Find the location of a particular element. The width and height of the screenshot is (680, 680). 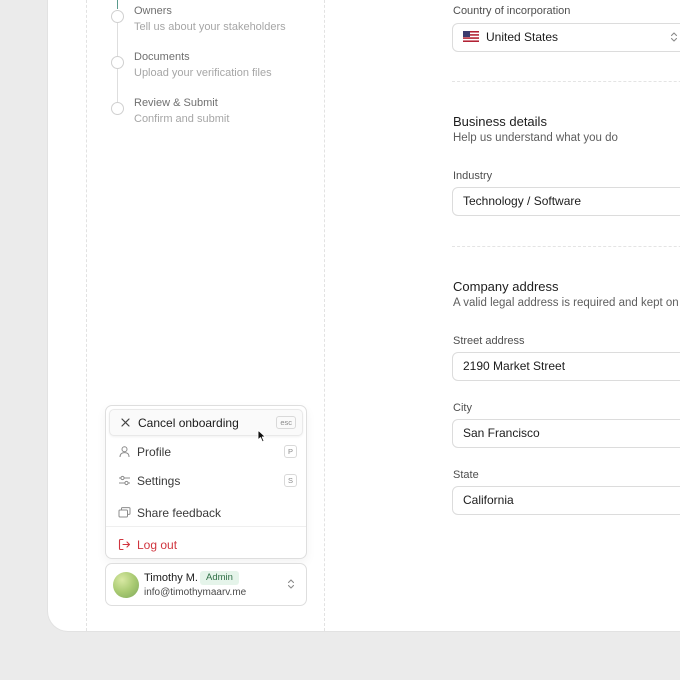

industry-label: Industry is located at coordinates (473, 176).